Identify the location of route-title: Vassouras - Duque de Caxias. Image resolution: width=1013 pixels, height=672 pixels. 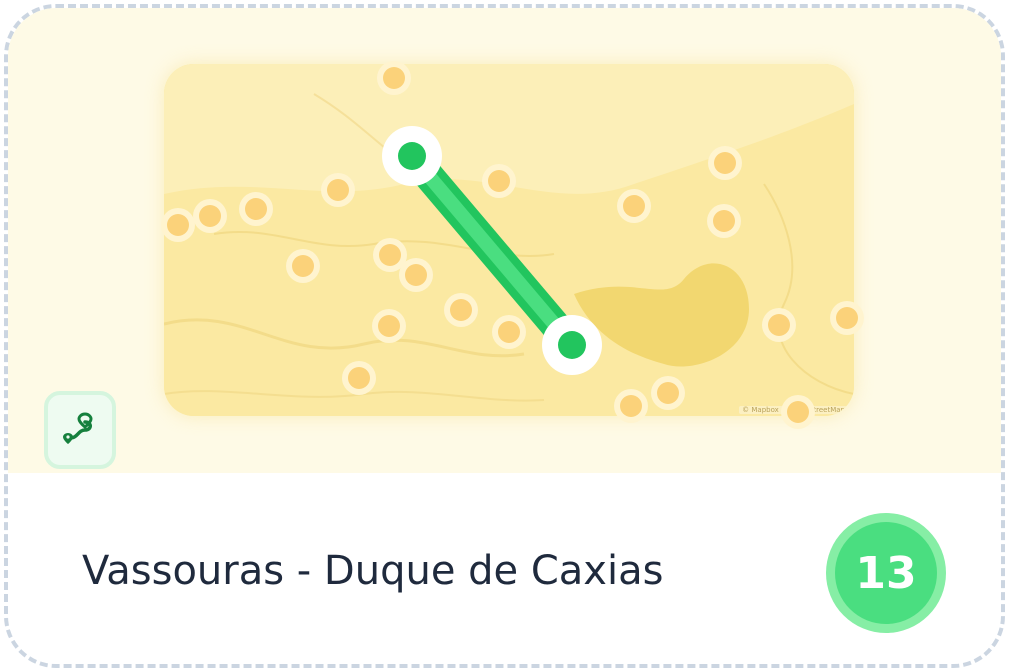
(373, 571).